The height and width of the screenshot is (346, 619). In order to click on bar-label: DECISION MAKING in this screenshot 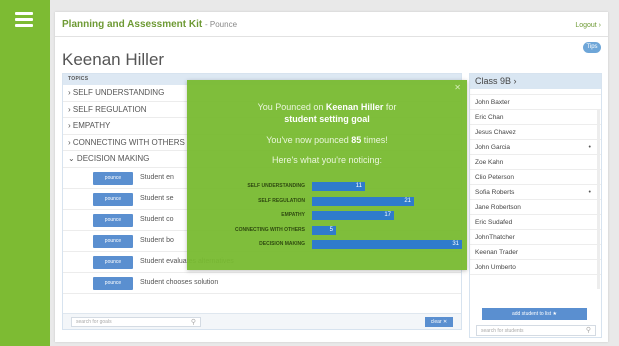, I will do `click(282, 244)`.